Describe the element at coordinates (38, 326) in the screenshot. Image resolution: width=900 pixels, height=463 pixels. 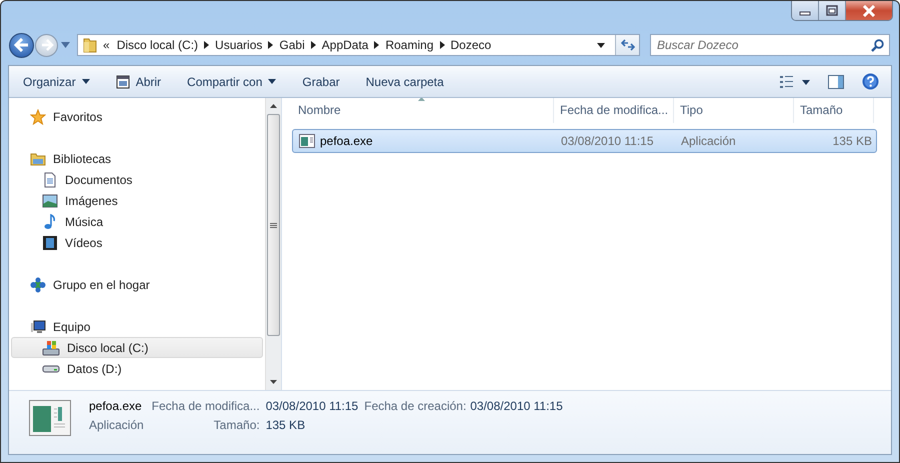
I see `computer-icon` at that location.